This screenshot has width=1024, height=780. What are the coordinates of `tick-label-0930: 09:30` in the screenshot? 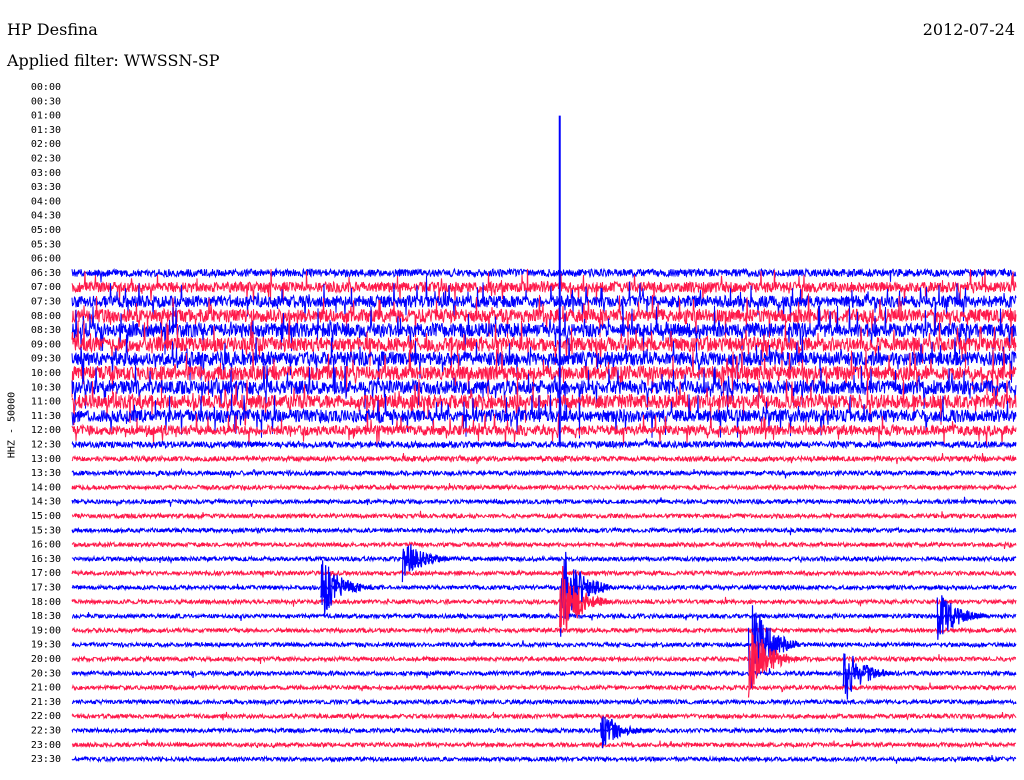 It's located at (46, 359).